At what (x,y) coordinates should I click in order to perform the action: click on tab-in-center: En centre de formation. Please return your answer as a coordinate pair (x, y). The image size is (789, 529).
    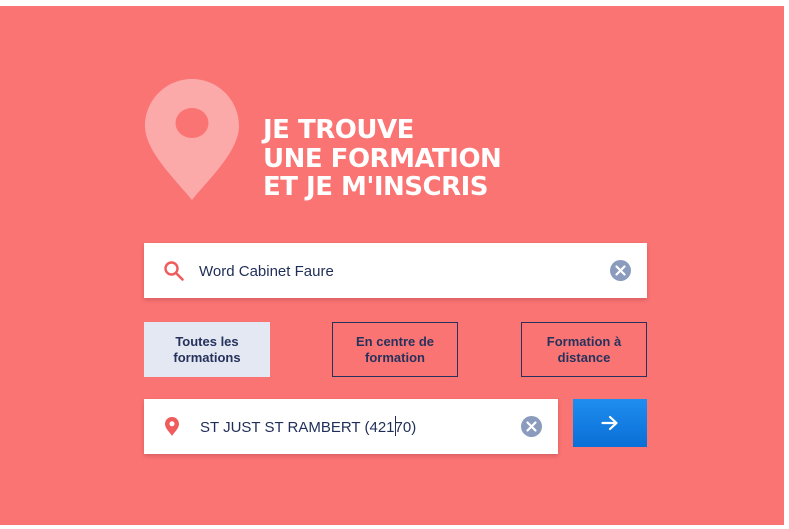
    Looking at the image, I should click on (395, 349).